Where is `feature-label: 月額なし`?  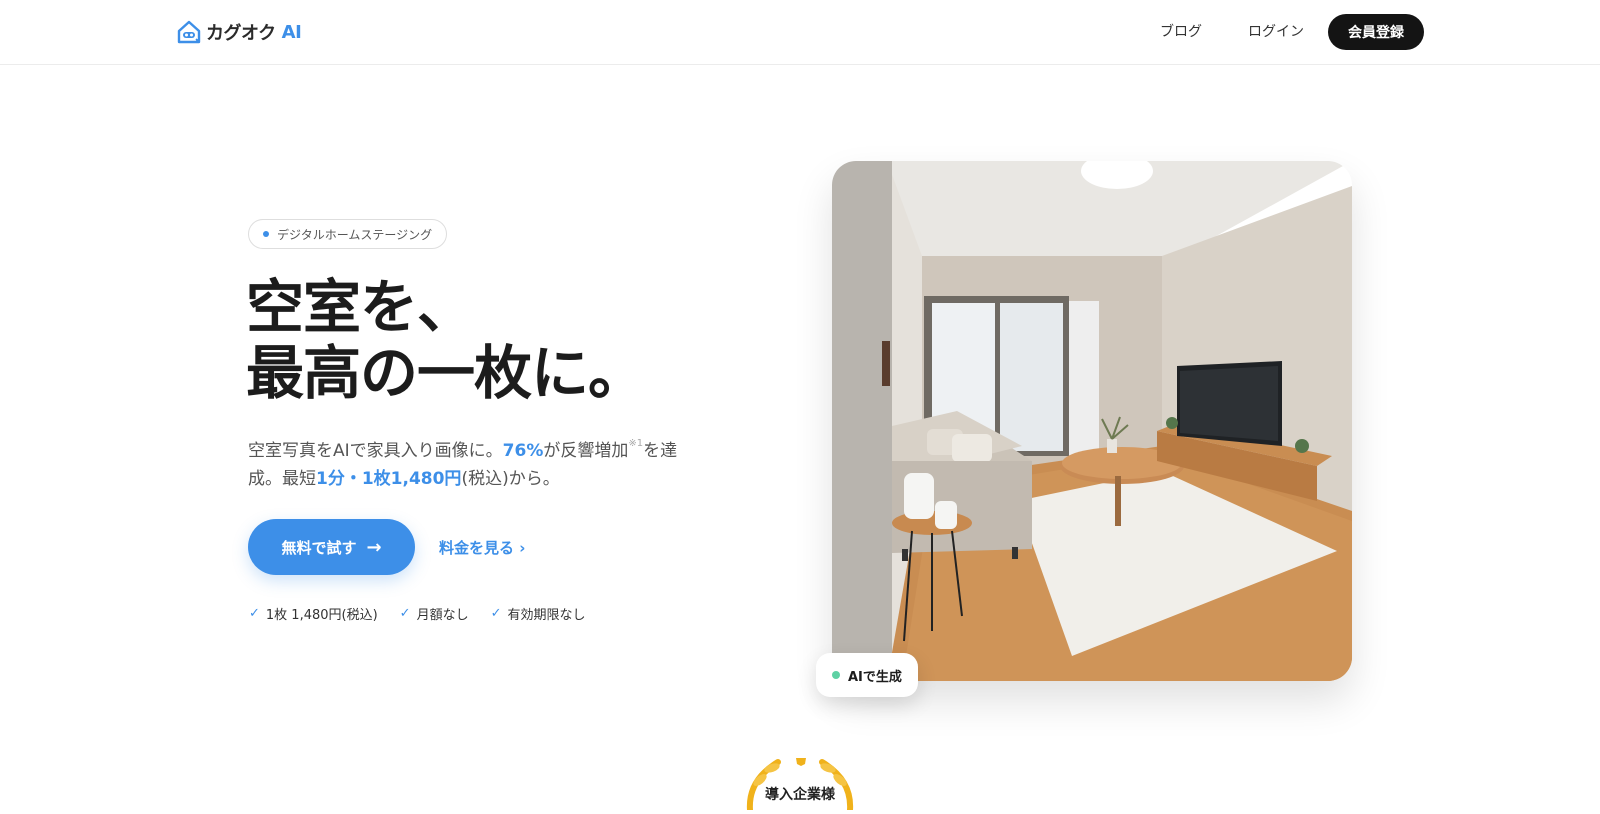
feature-label: 月額なし is located at coordinates (442, 615).